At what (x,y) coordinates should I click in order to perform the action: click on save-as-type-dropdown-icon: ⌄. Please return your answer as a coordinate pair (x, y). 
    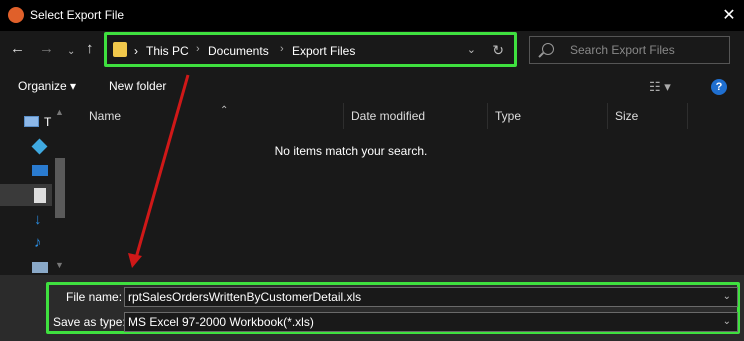
    Looking at the image, I should click on (727, 322).